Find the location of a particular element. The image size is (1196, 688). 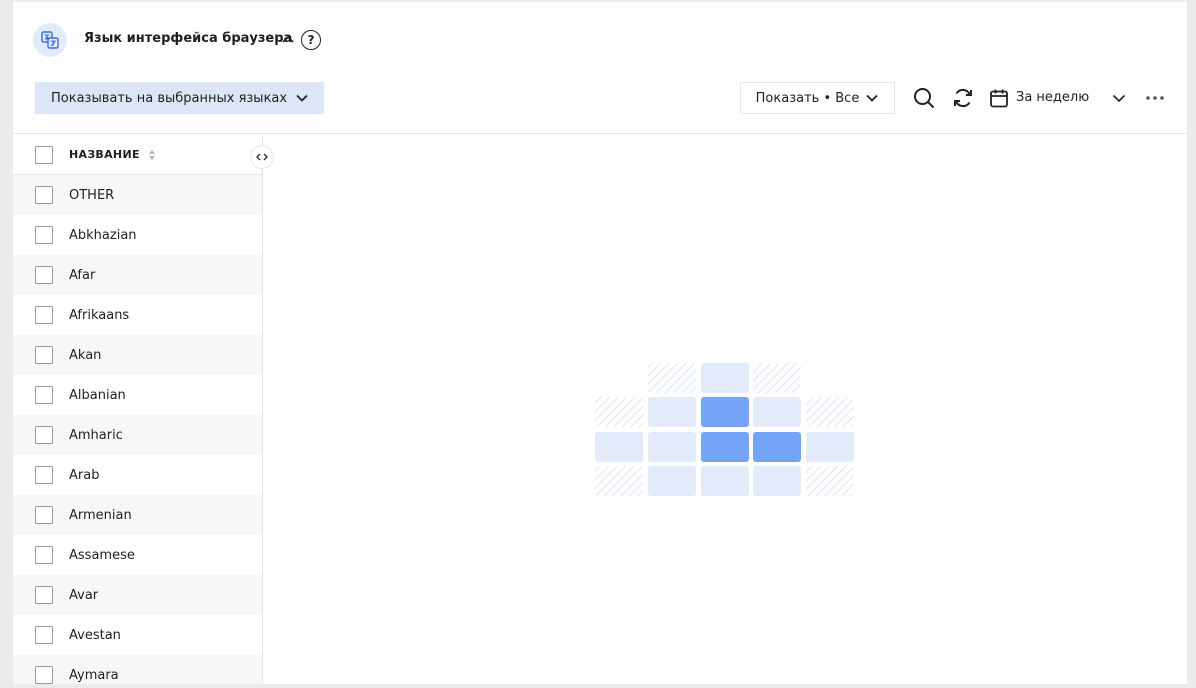

language-filter-dropdown: Показывать на выбранных языках is located at coordinates (179, 98).